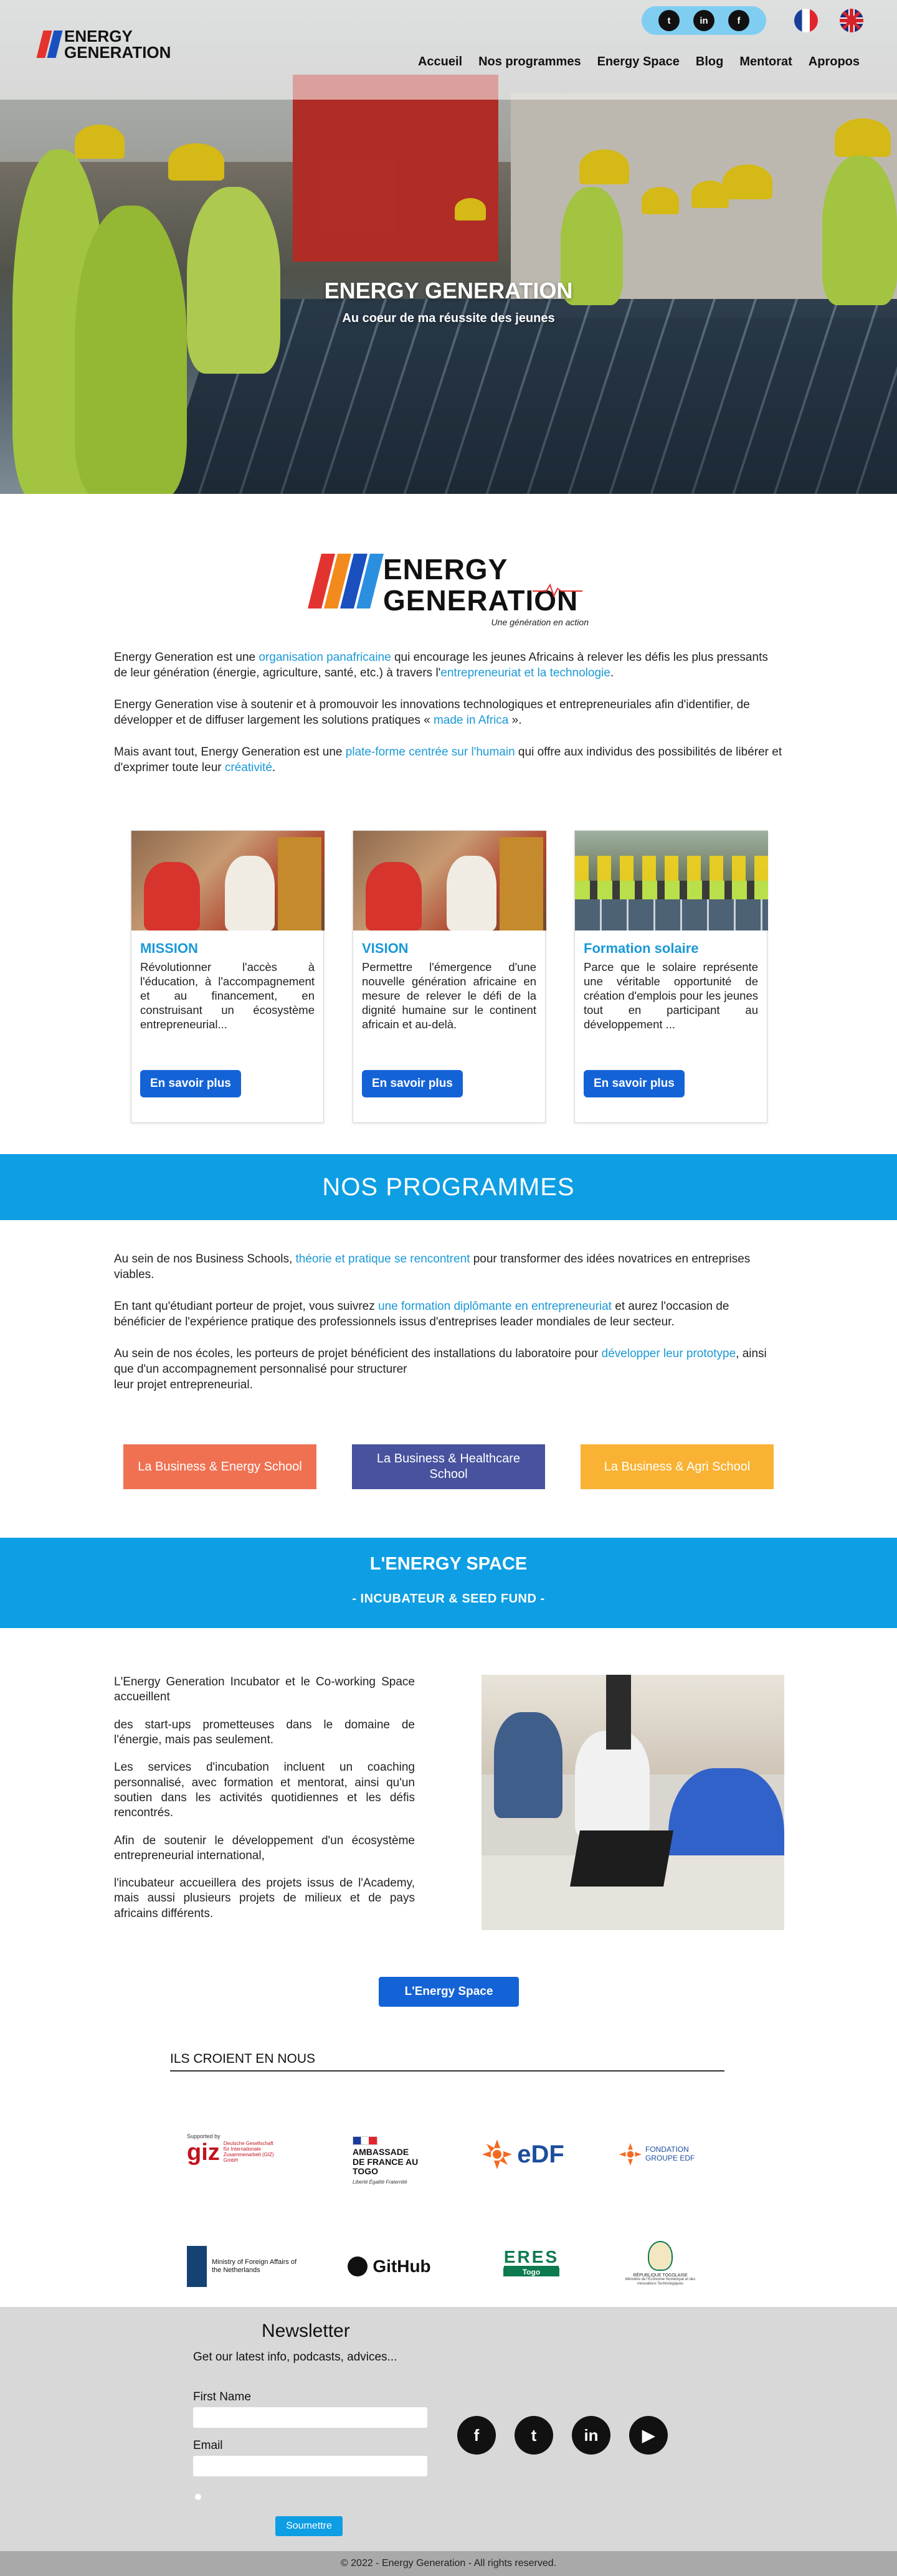  What do you see at coordinates (169, 948) in the screenshot?
I see `card-title: MISSION` at bounding box center [169, 948].